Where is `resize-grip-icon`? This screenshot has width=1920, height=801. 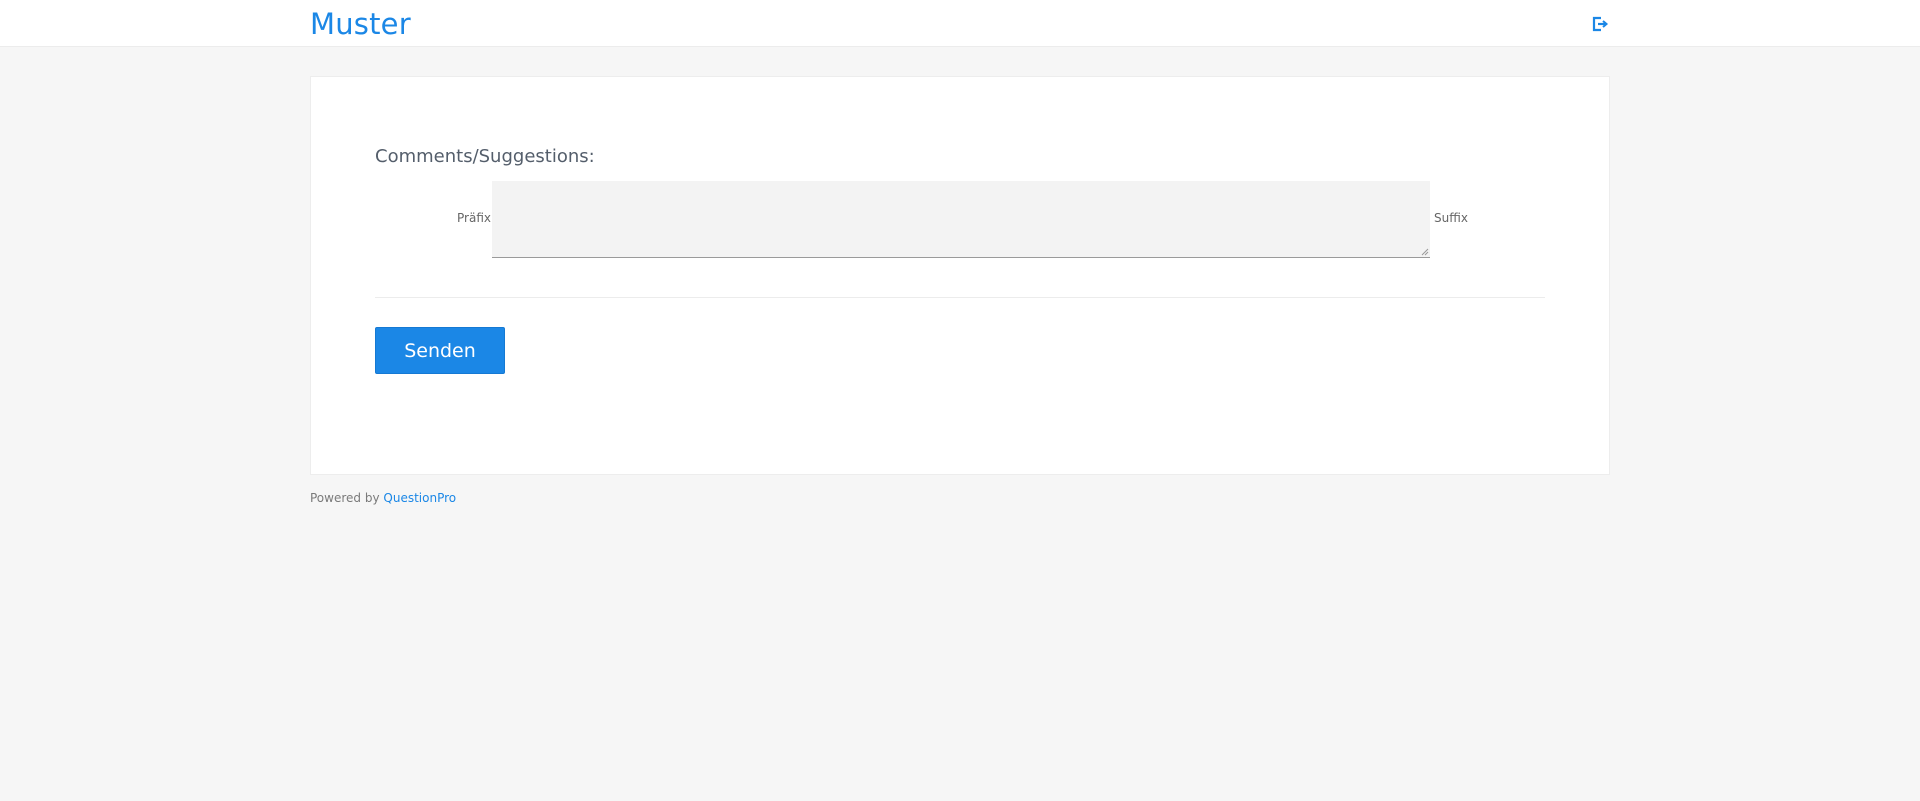
resize-grip-icon is located at coordinates (1424, 251).